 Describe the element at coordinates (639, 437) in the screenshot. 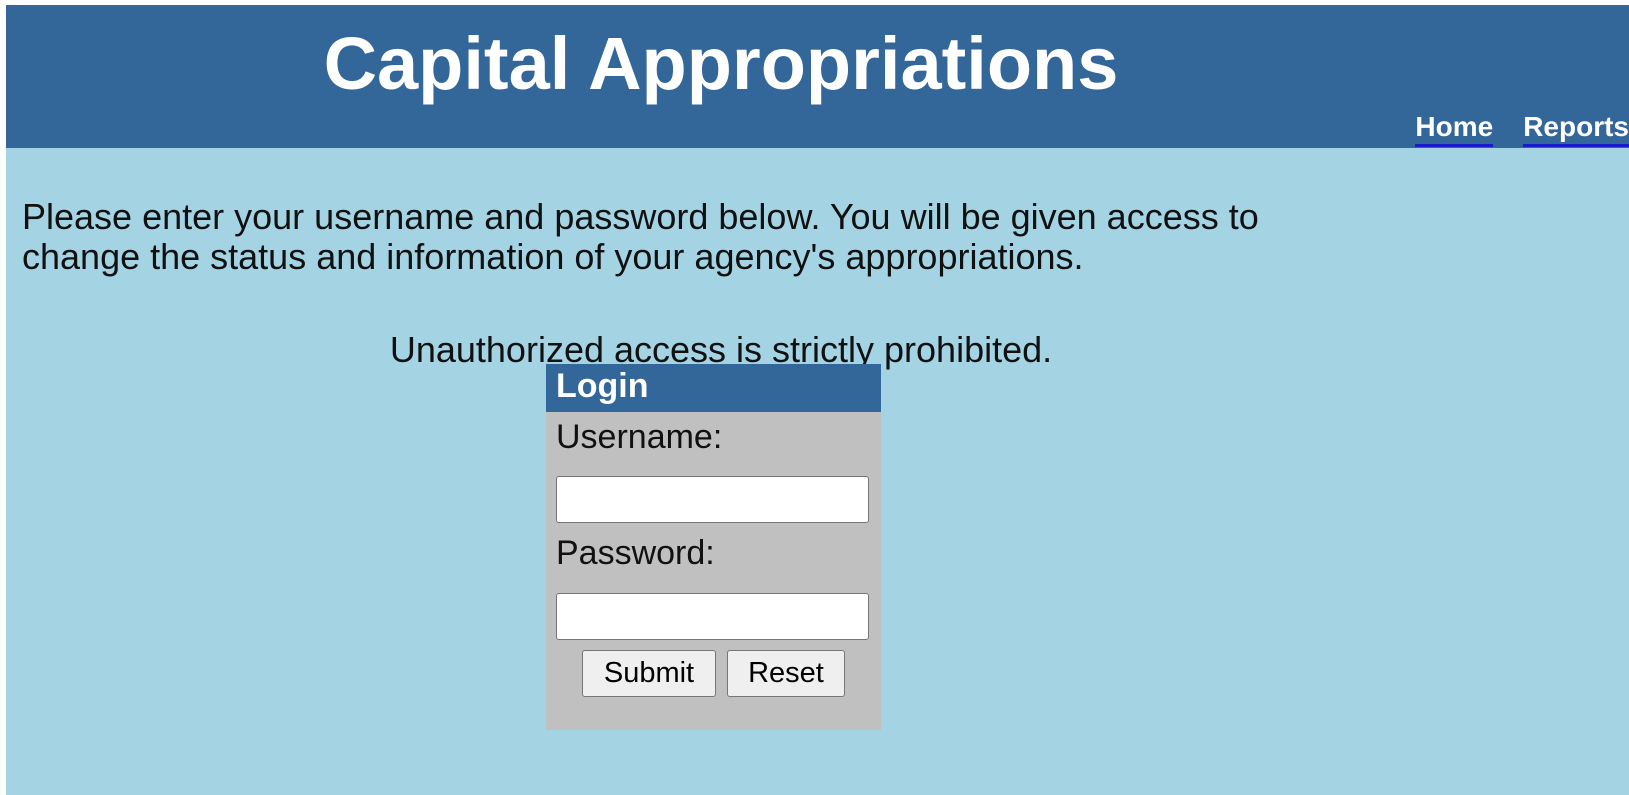

I see `username-label: Username:` at that location.